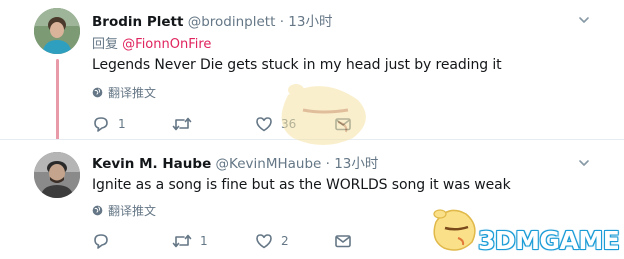 This screenshot has width=624, height=259. I want to click on mascot-logo-icon, so click(454, 230).